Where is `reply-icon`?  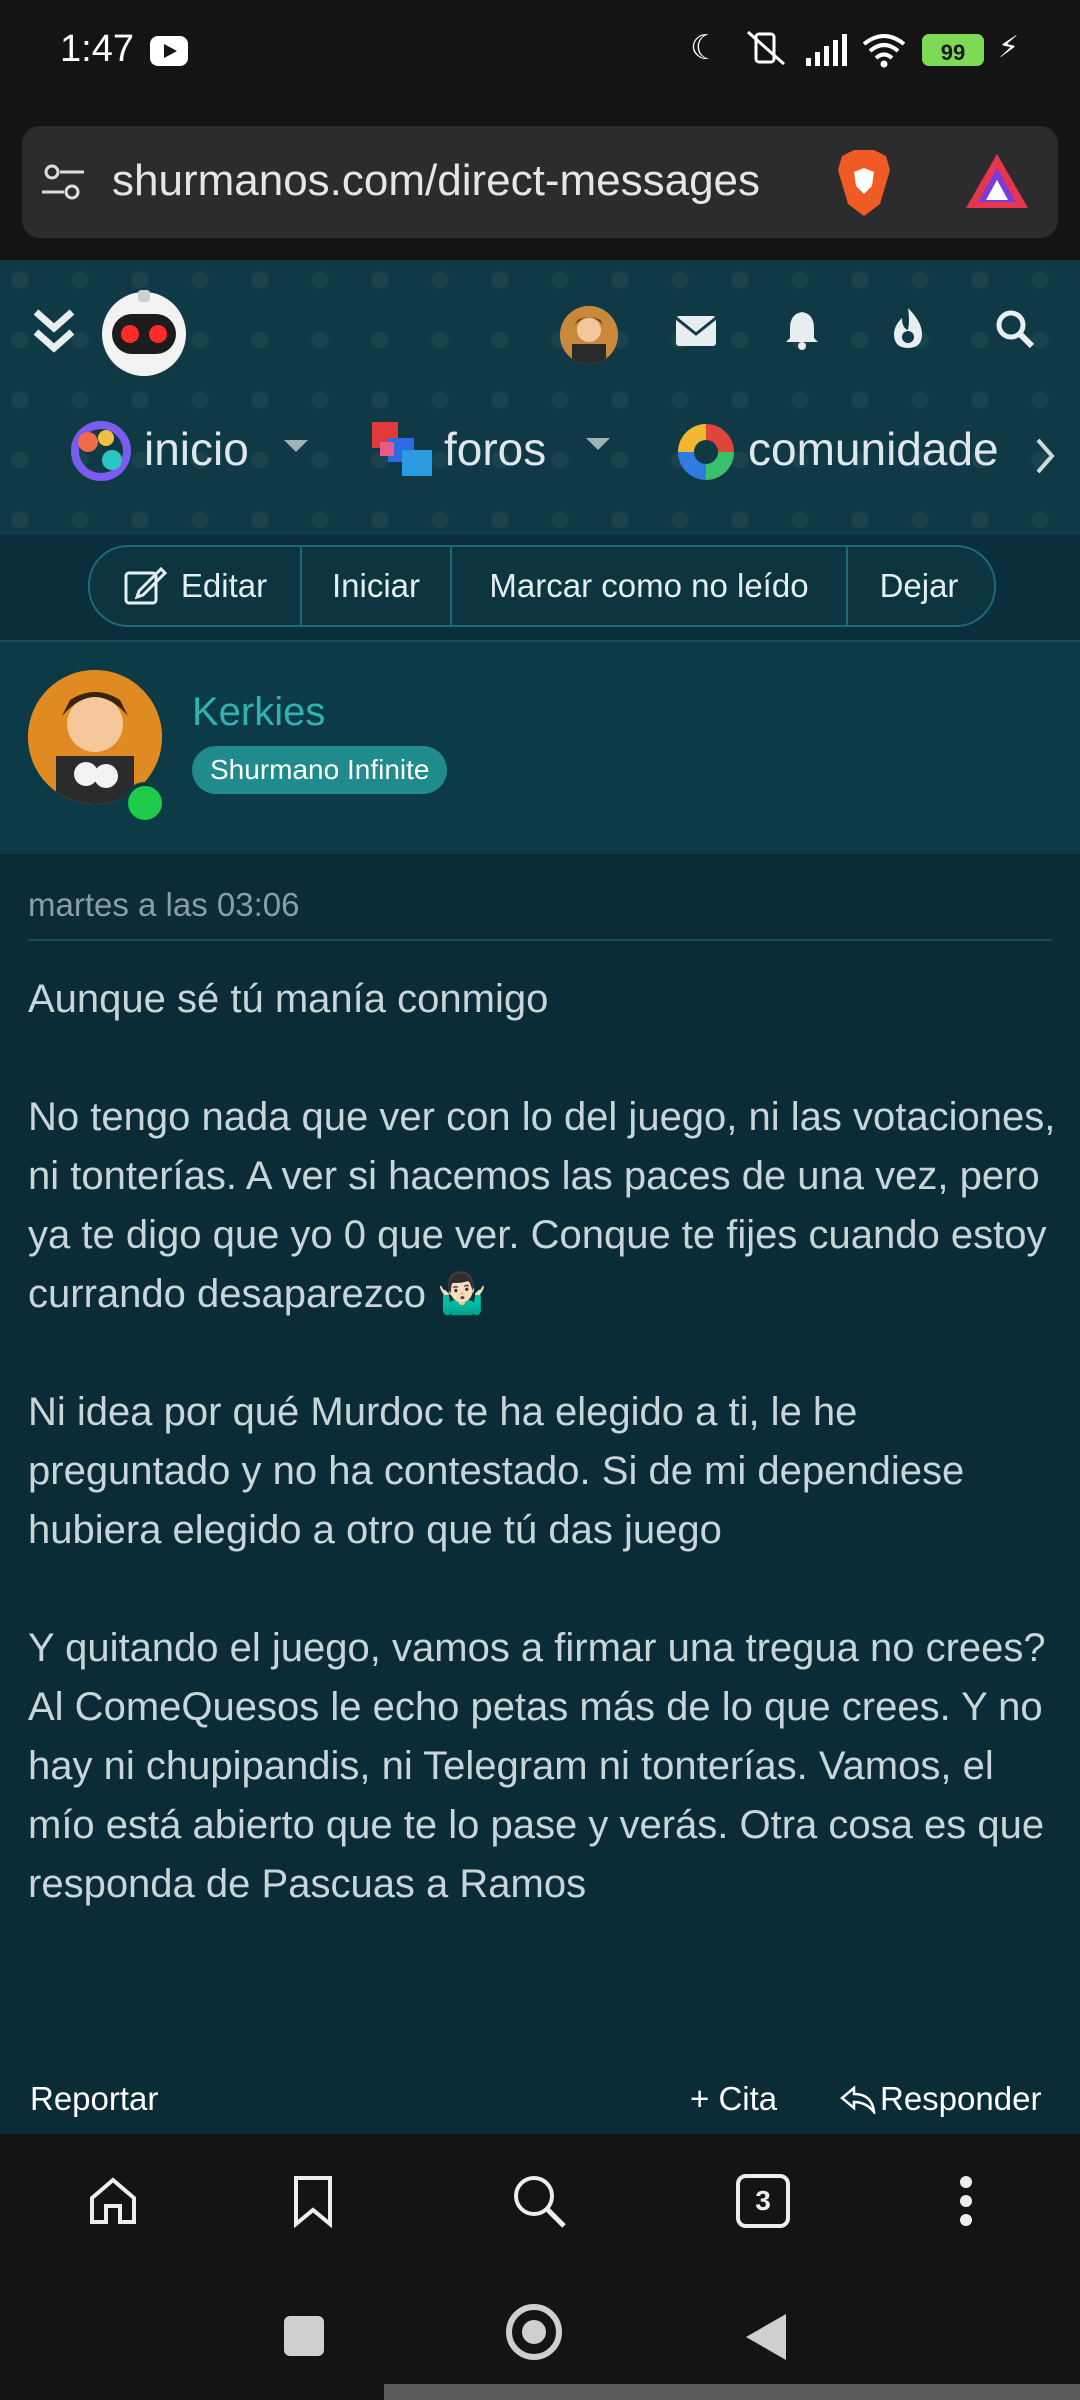
reply-icon is located at coordinates (858, 2103).